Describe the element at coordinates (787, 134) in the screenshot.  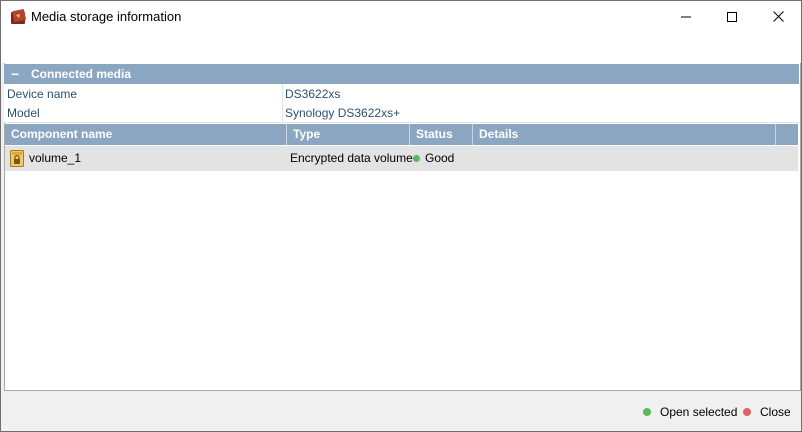
I see `column-header-filler` at that location.